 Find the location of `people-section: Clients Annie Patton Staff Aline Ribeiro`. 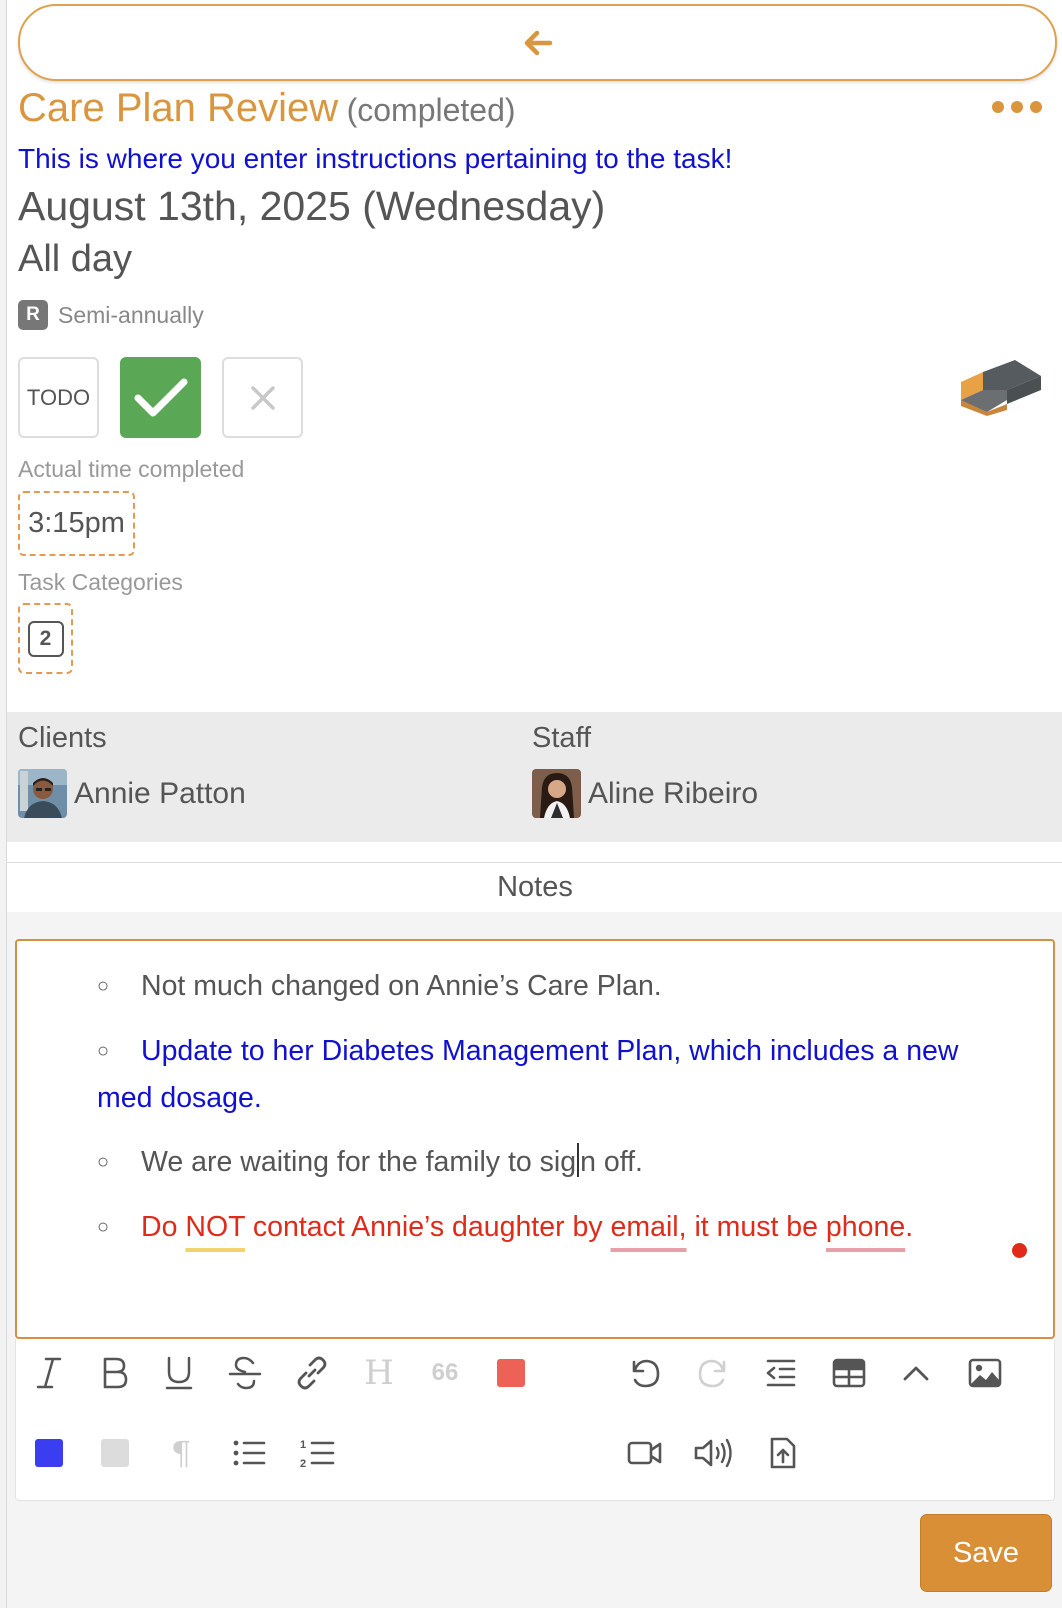

people-section: Clients Annie Patton Staff Aline Ribeiro is located at coordinates (534, 777).